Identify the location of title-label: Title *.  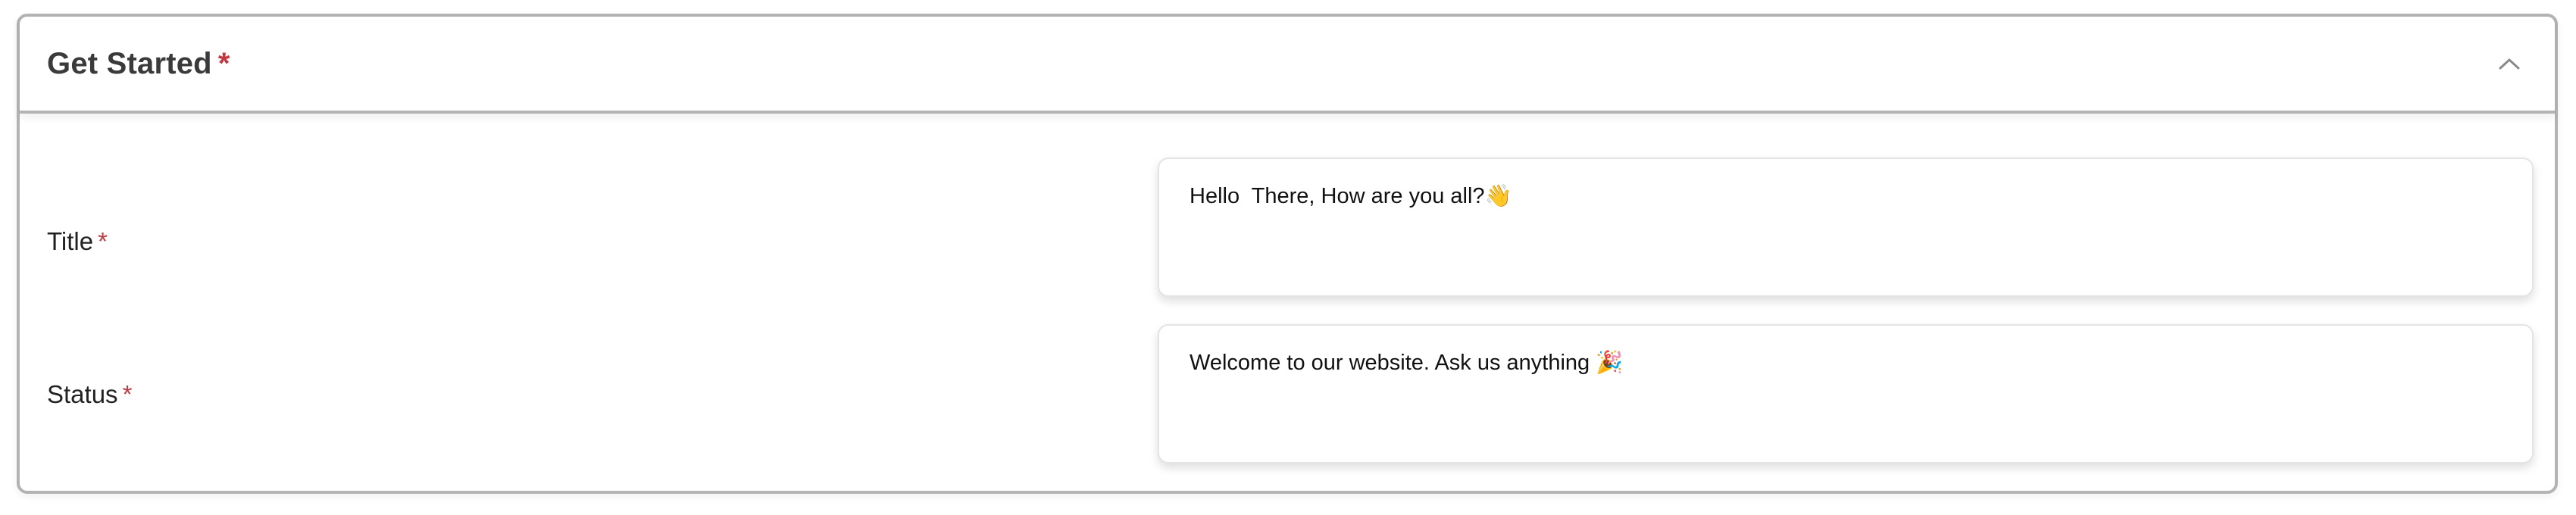
(77, 241).